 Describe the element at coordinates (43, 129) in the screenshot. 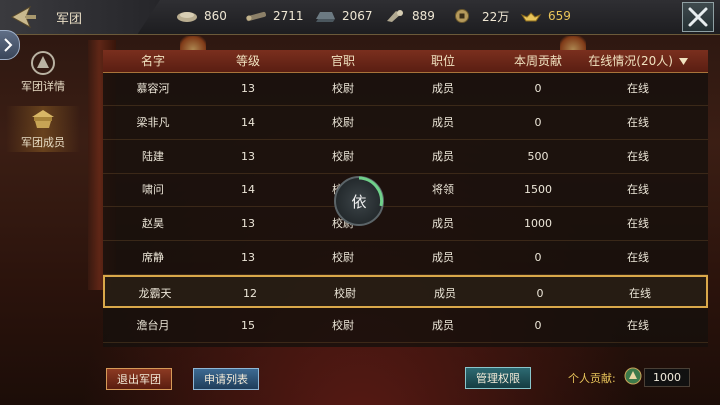

I see `tab-legion-members: 军团成员` at that location.